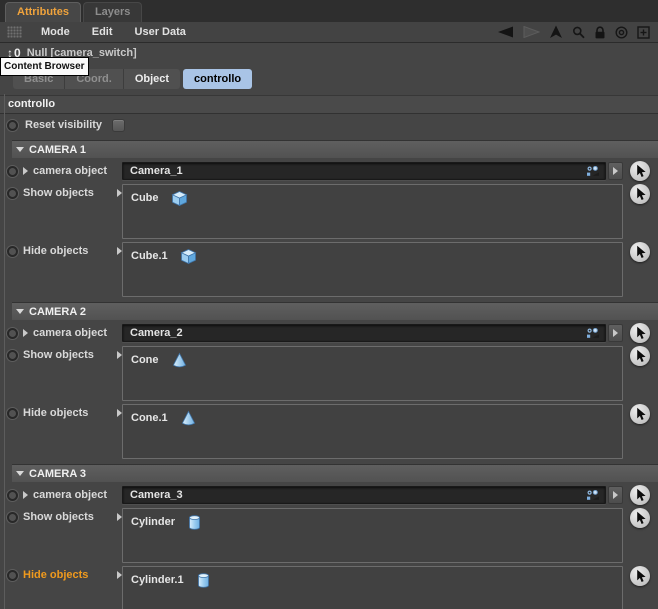 The height and width of the screenshot is (609, 658). What do you see at coordinates (376, 418) in the screenshot?
I see `list-item: Cone.1` at bounding box center [376, 418].